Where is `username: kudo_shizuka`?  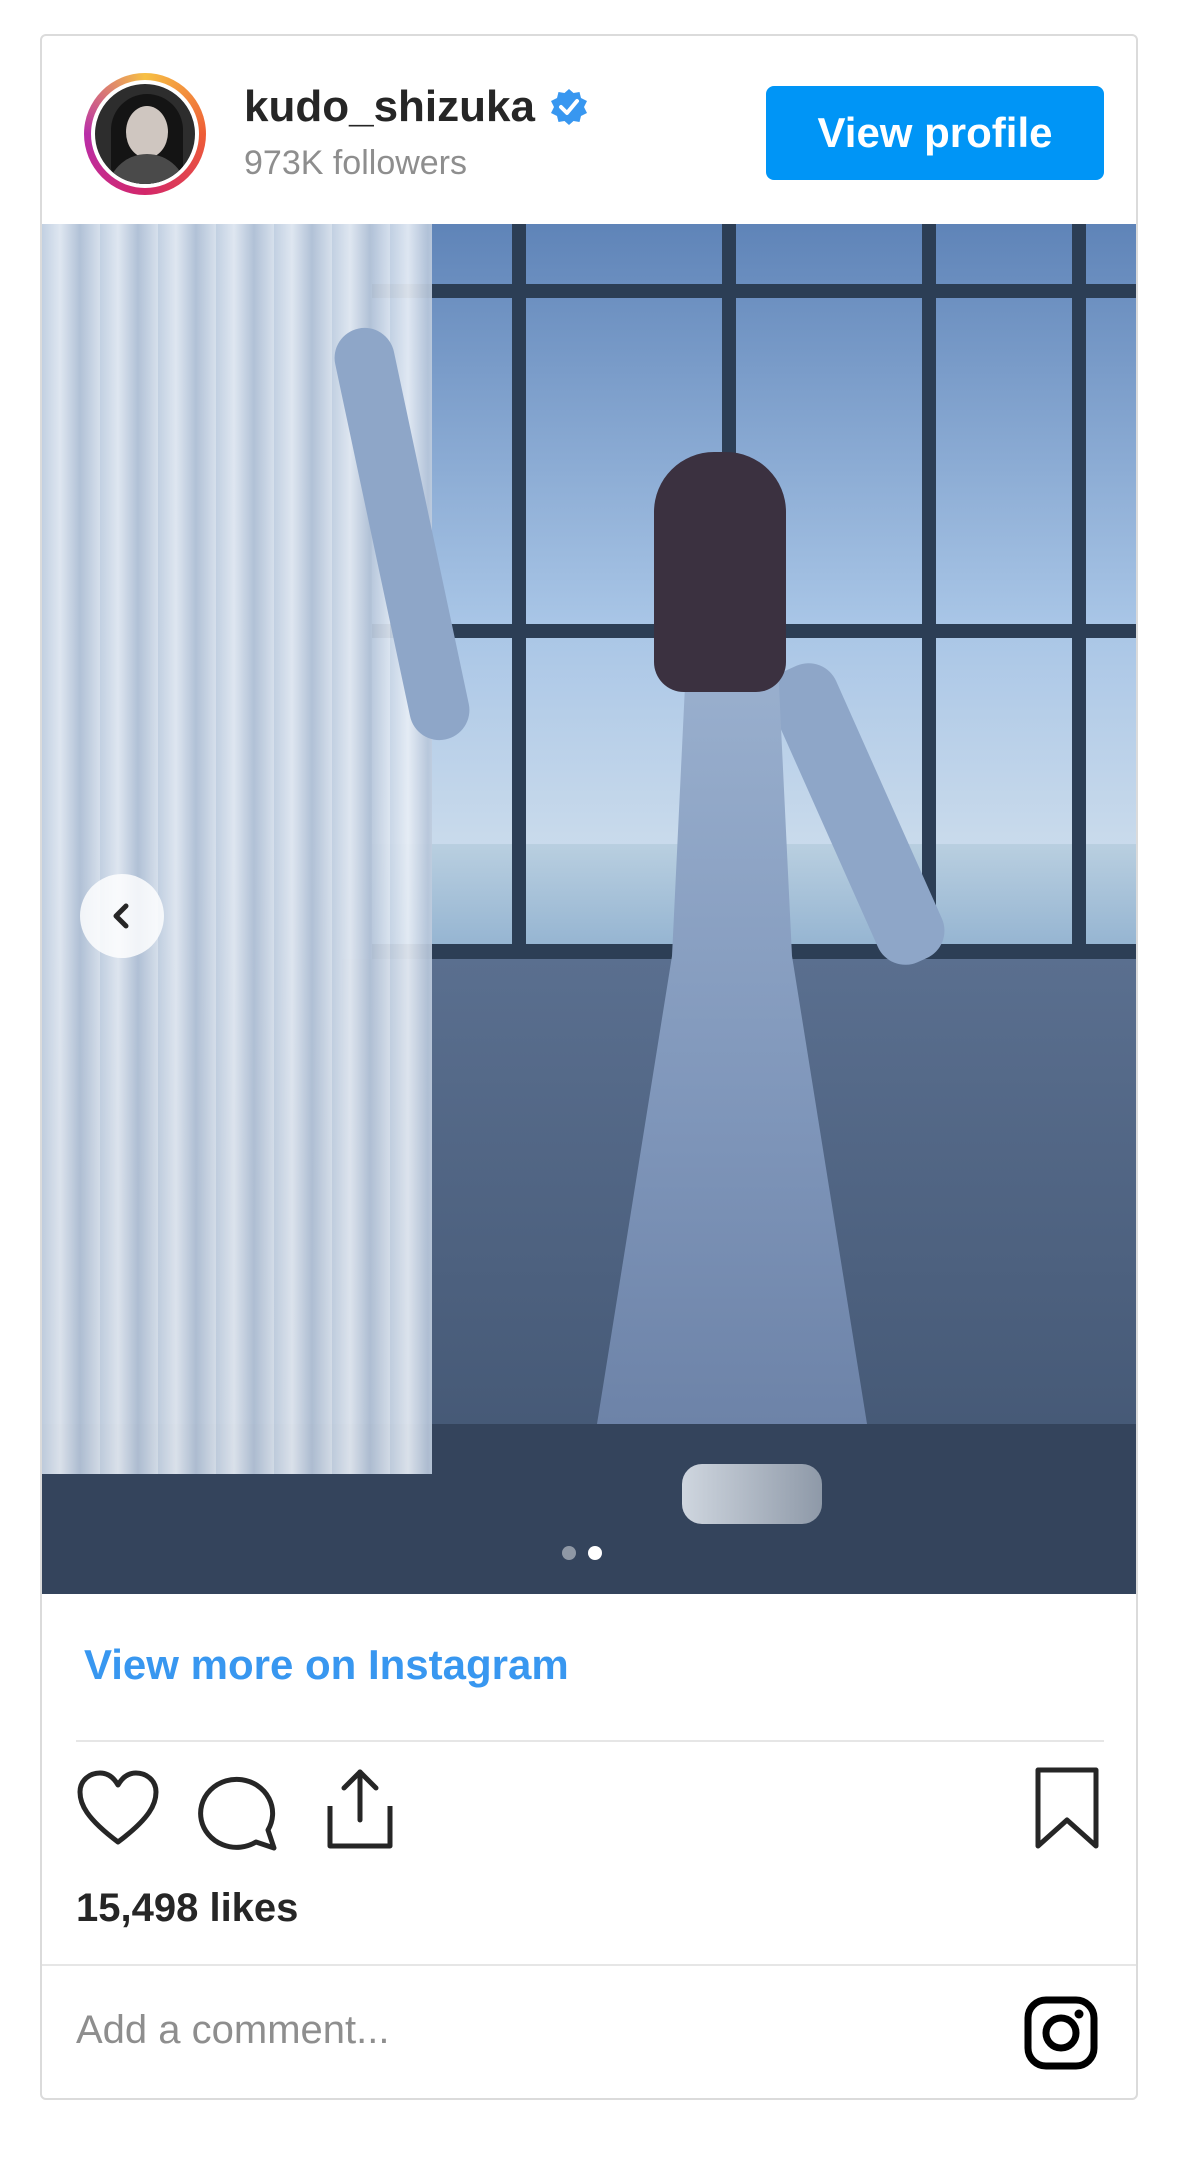 username: kudo_shizuka is located at coordinates (416, 107).